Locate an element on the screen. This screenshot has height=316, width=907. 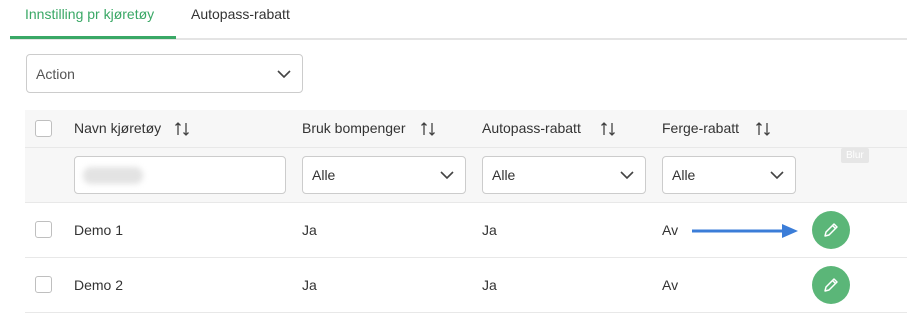
tab-bar: Innstilling pr kjøretøy Autopass-rabatt is located at coordinates (458, 20).